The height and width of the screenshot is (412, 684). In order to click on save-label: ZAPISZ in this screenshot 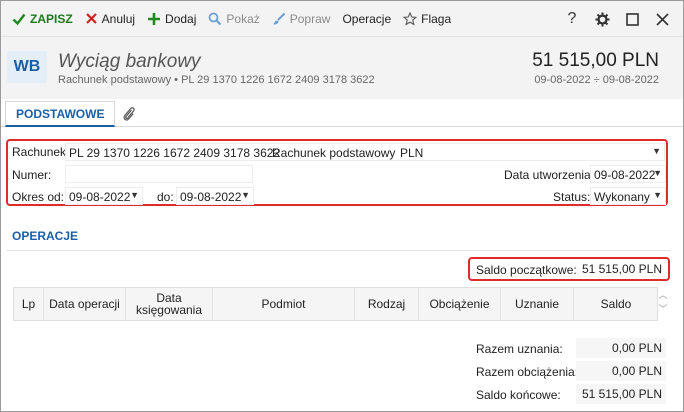, I will do `click(51, 18)`.